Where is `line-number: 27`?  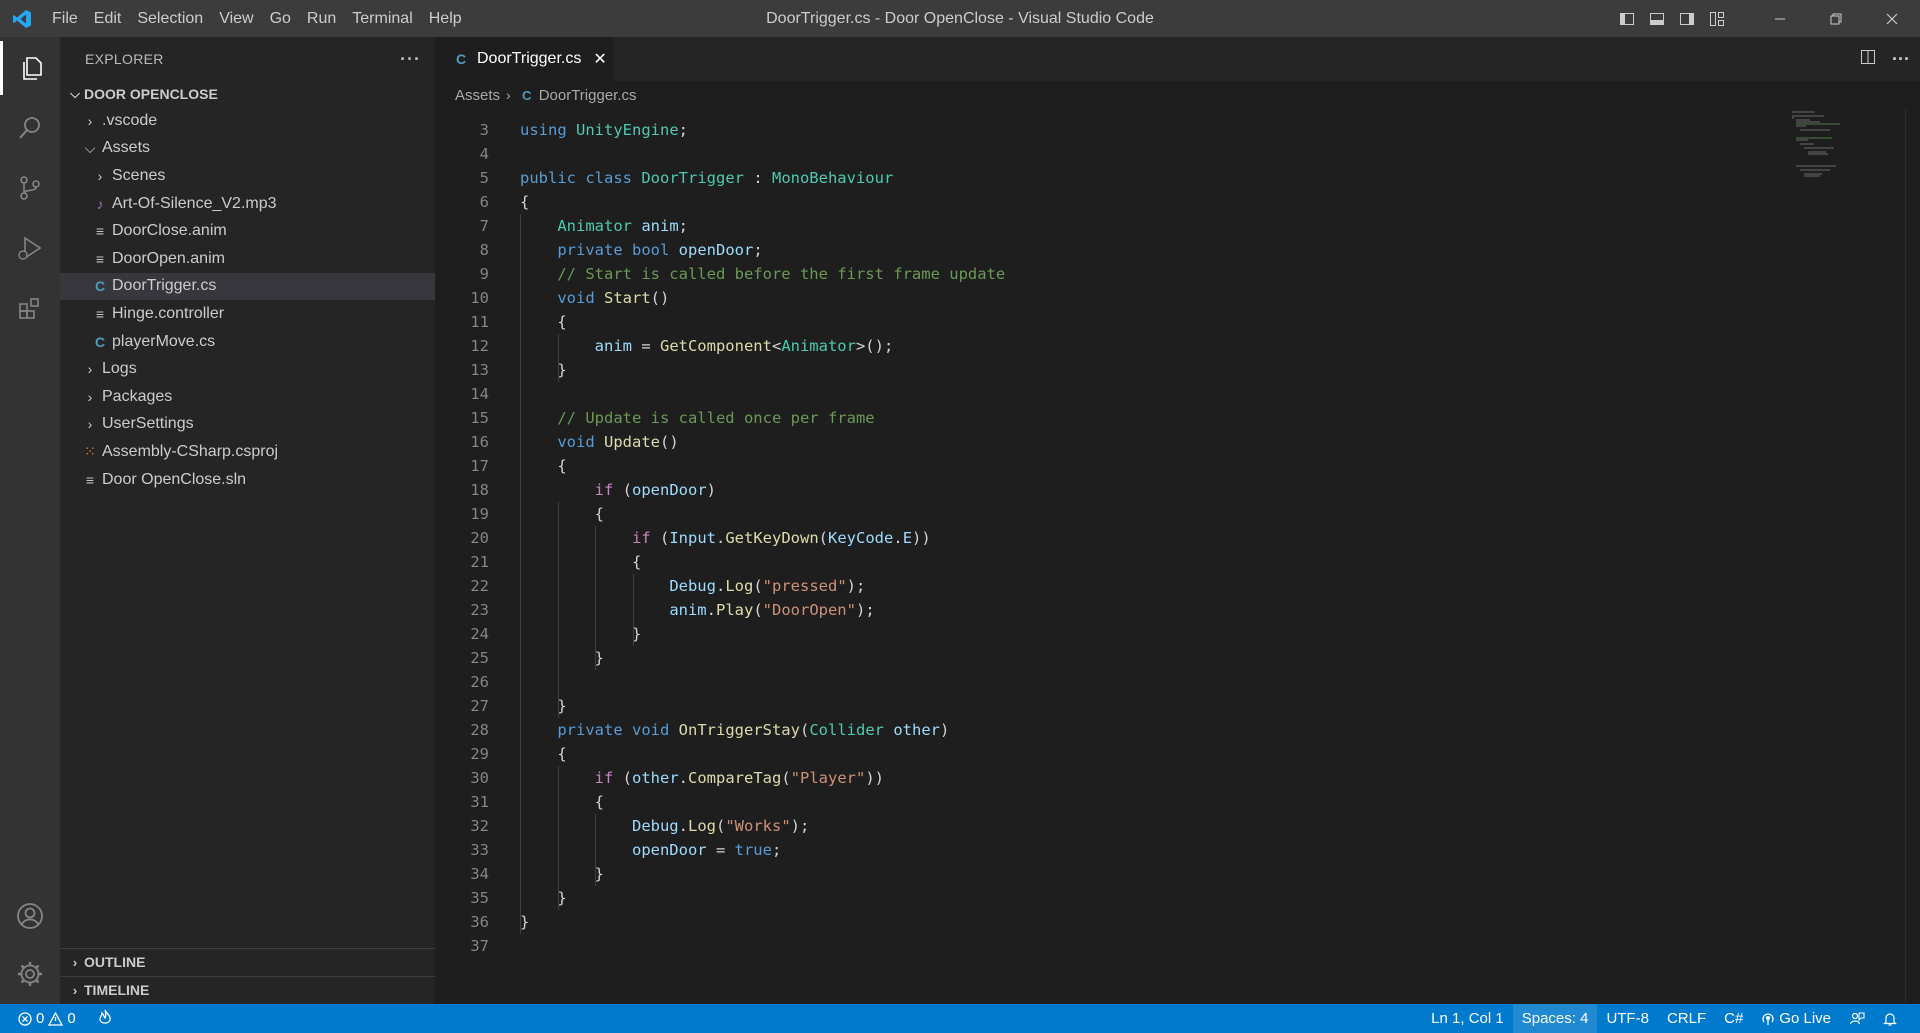
line-number: 27 is located at coordinates (479, 706).